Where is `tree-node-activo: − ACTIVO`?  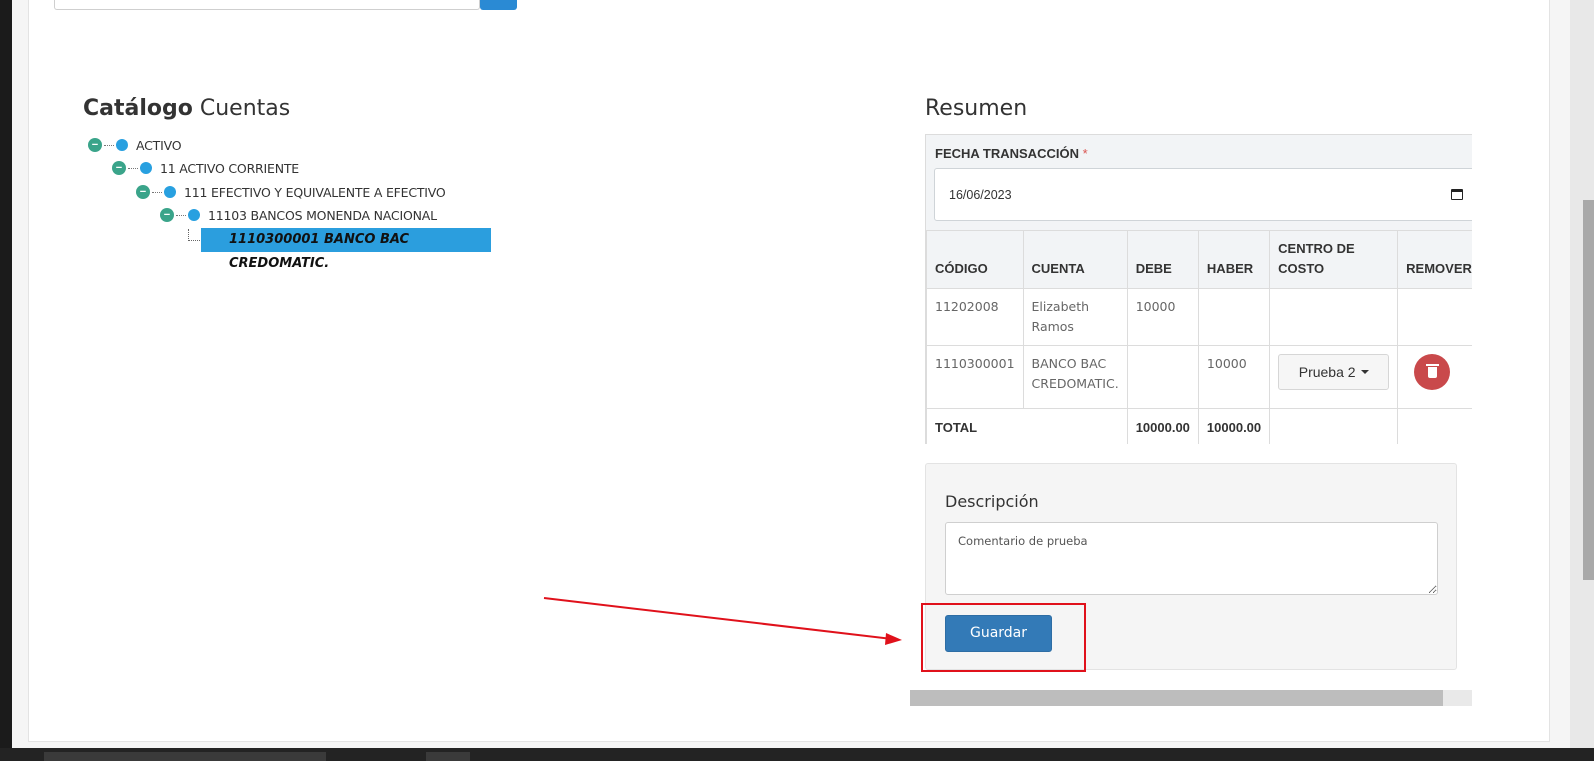 tree-node-activo: − ACTIVO is located at coordinates (135, 145).